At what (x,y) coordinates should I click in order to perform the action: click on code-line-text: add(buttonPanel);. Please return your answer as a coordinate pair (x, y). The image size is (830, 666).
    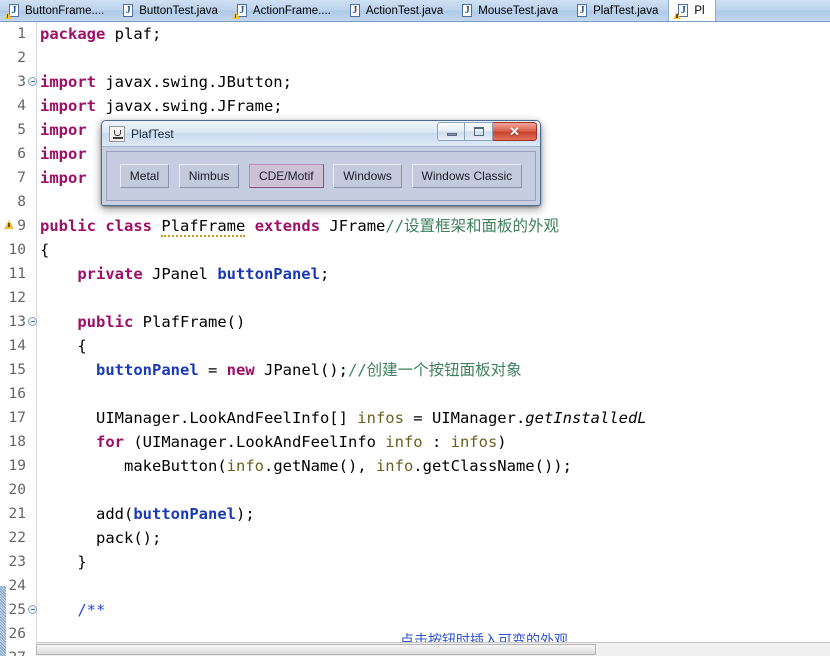
    Looking at the image, I should click on (147, 514).